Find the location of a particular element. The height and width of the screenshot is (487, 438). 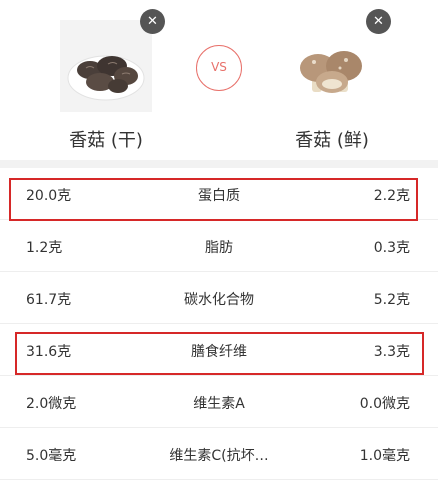

nutrient-label: 脂肪 is located at coordinates (219, 248).